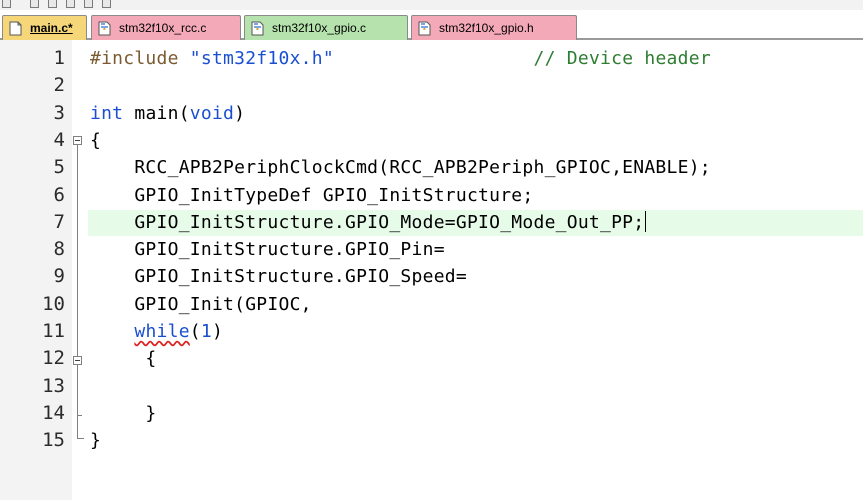 The height and width of the screenshot is (500, 863). I want to click on code-line: 4{, so click(431, 140).